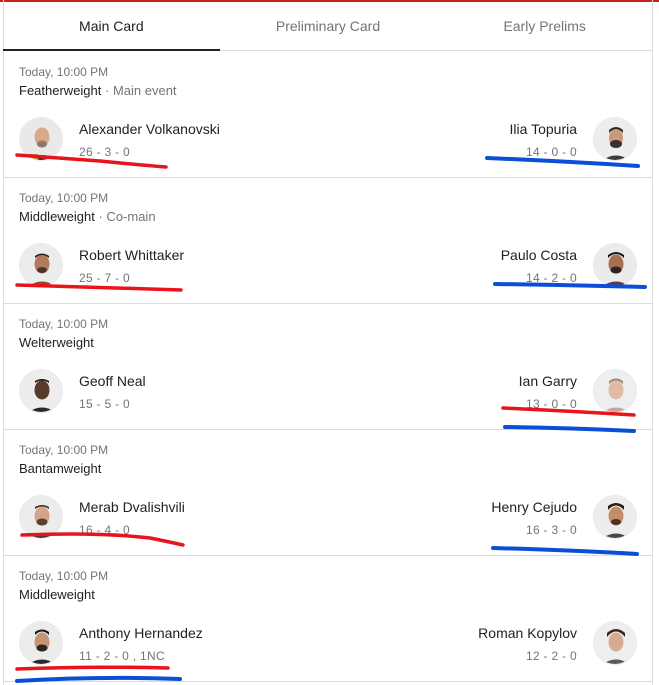 Image resolution: width=659 pixels, height=685 pixels. I want to click on fighter-record: 14 - 2 - 0, so click(551, 278).